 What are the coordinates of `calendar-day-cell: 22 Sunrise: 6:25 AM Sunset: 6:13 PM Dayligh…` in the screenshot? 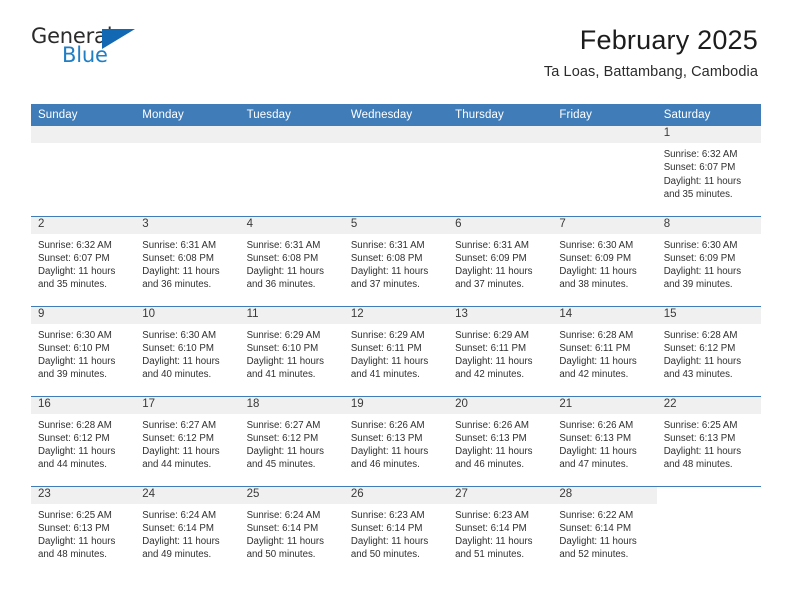 It's located at (708, 440).